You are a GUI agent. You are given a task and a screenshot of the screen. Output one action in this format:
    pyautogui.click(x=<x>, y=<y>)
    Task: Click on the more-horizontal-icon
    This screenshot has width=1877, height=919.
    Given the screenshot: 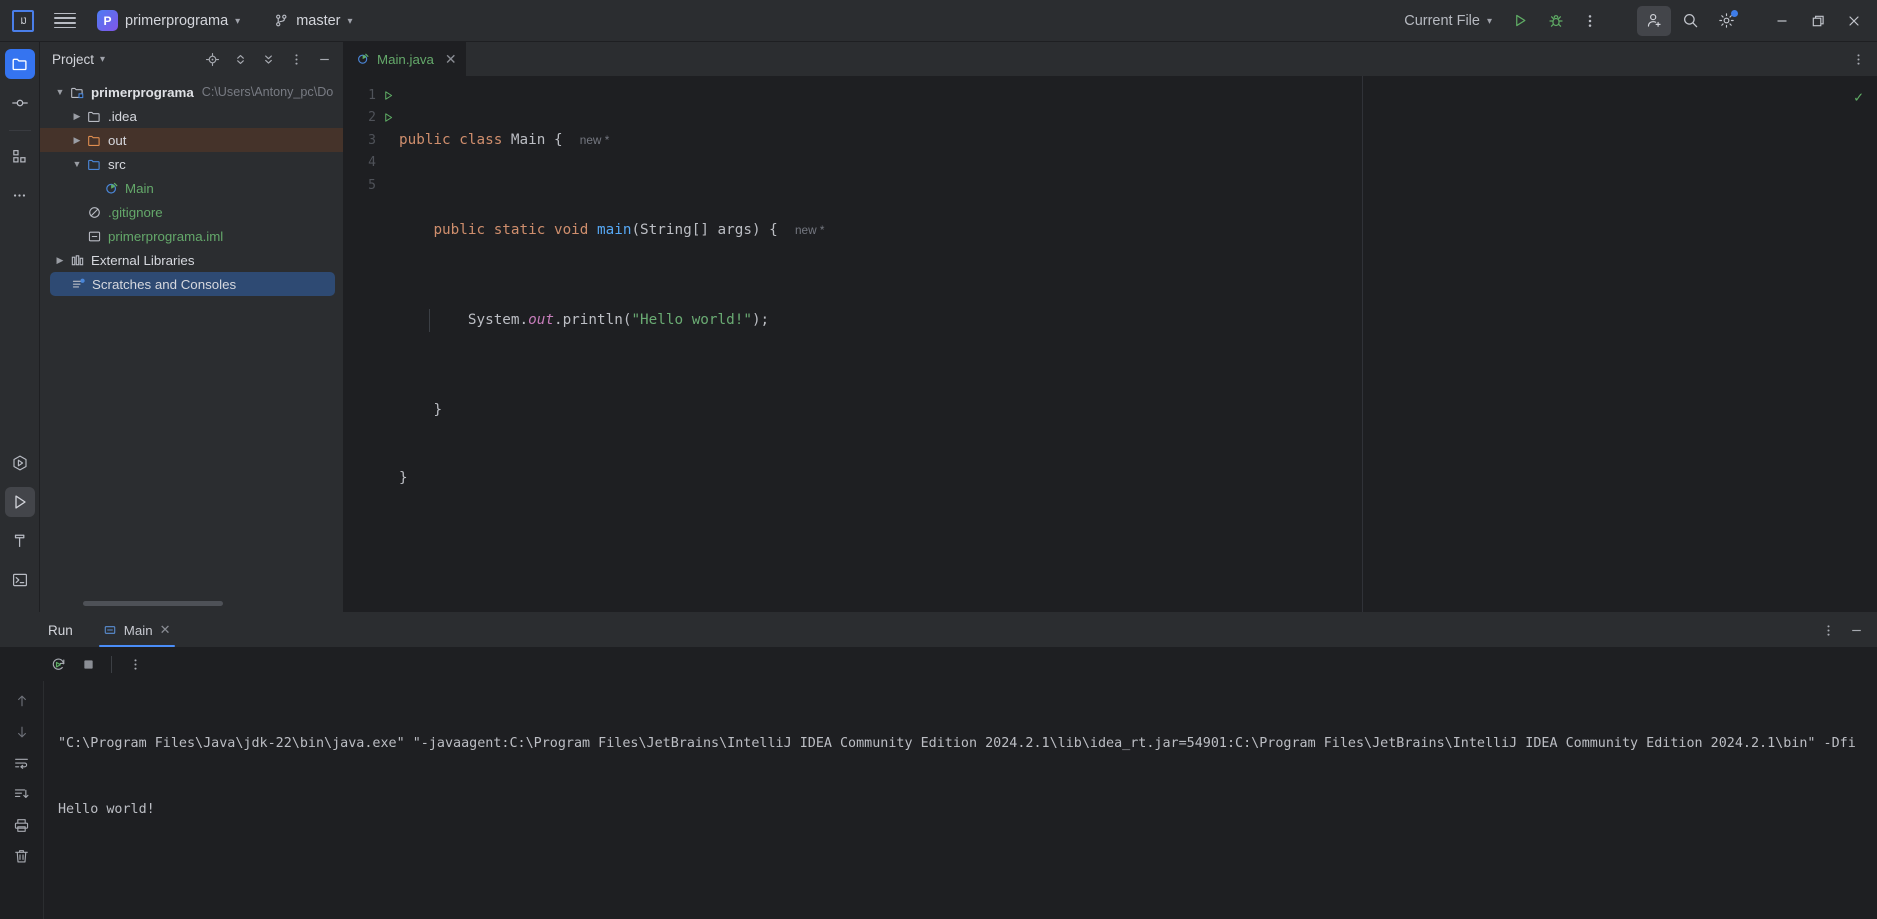 What is the action you would take?
    pyautogui.click(x=19, y=195)
    